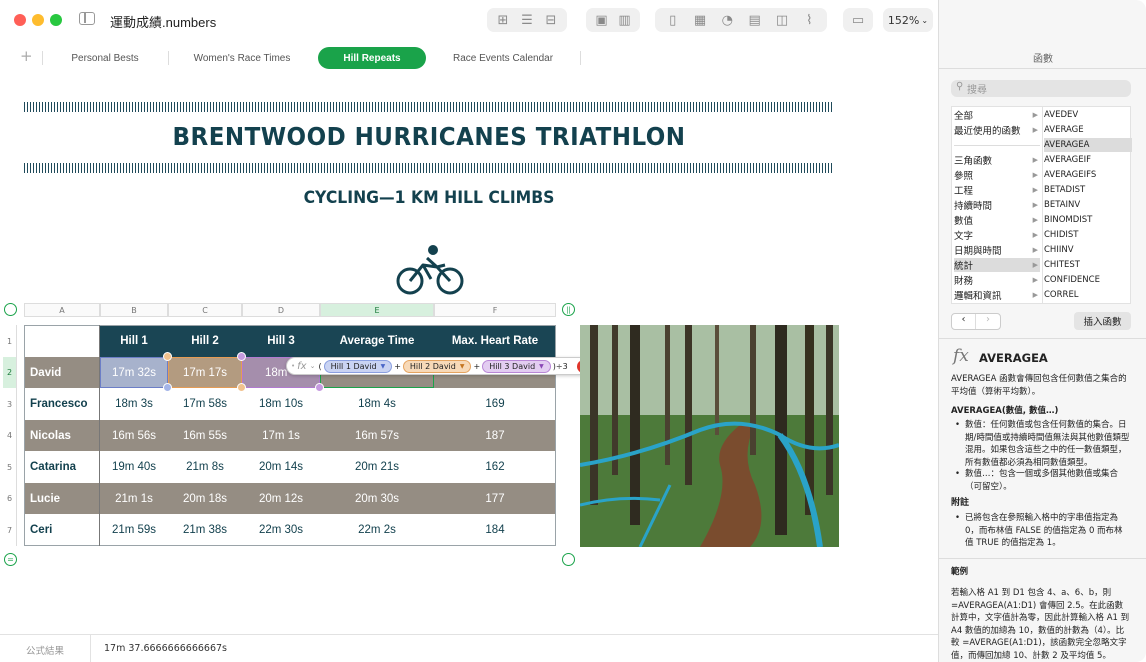 This screenshot has width=1146, height=662. I want to click on row-header-4: 4, so click(10, 435).